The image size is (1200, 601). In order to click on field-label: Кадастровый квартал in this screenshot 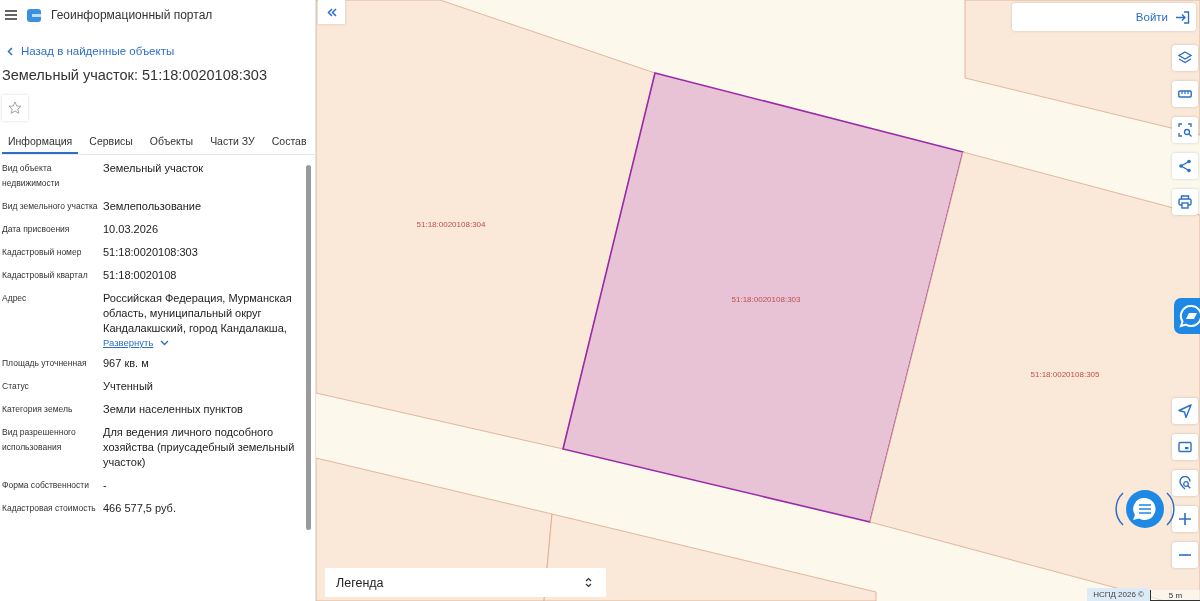, I will do `click(45, 275)`.